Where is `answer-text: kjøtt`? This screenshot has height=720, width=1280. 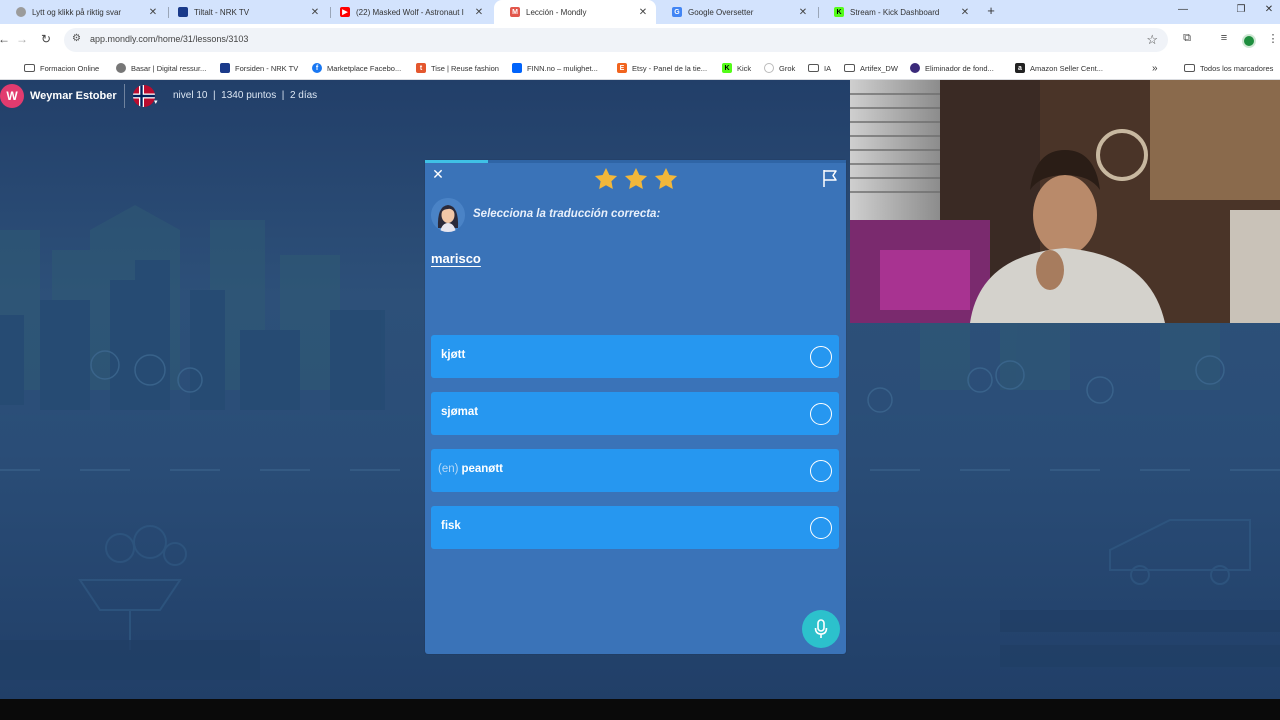
answer-text: kjøtt is located at coordinates (451, 355).